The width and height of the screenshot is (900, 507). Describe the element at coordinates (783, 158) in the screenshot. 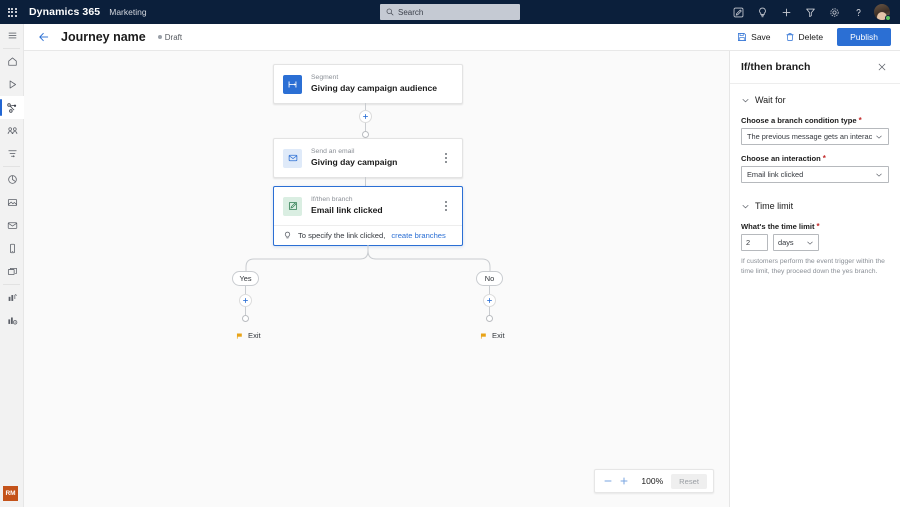

I see `interaction-label: Choose an interaction *` at that location.